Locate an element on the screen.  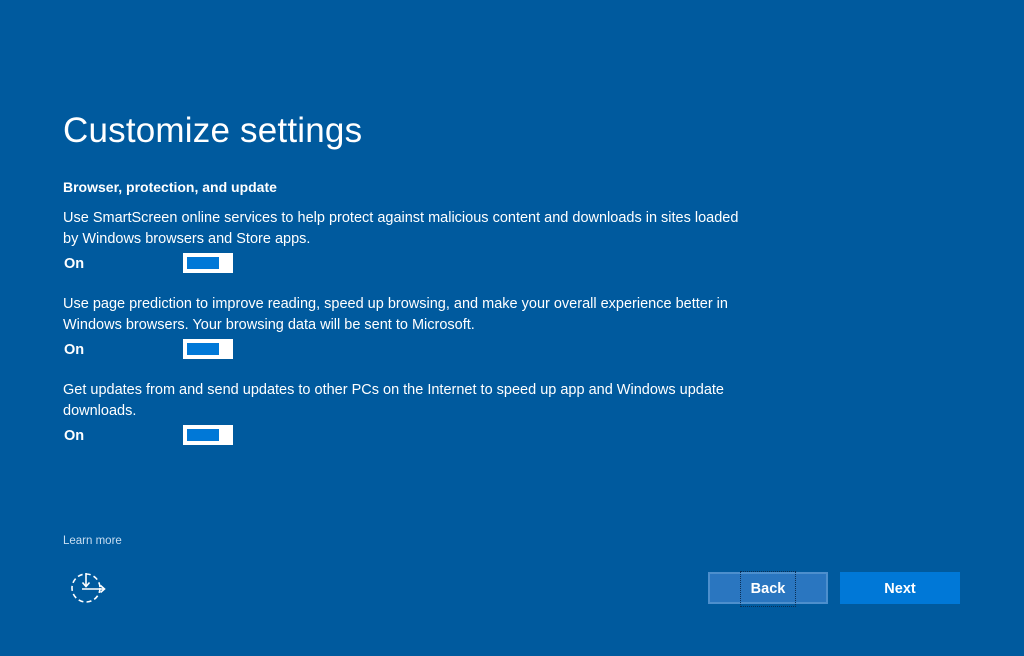
ease-of-access-icon-graphic is located at coordinates (88, 588).